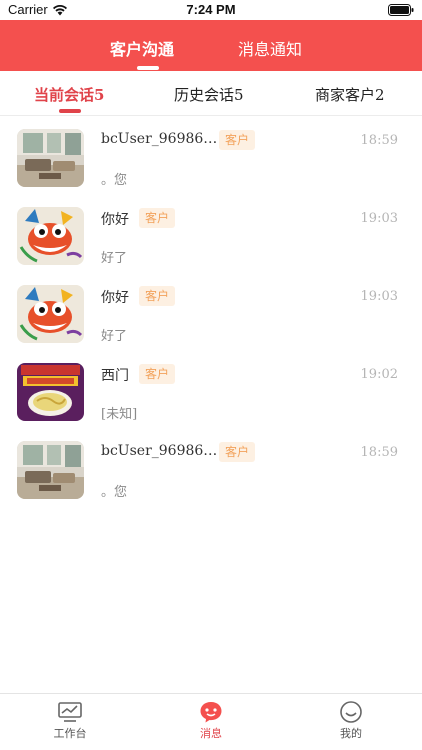 Image resolution: width=422 pixels, height=750 pixels. I want to click on tab-customer-communication: 客户沟通, so click(142, 48).